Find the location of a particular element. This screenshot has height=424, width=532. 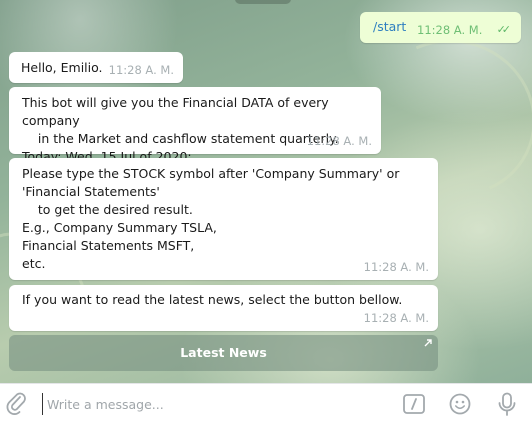

scroll-date-pill is located at coordinates (263, 2).